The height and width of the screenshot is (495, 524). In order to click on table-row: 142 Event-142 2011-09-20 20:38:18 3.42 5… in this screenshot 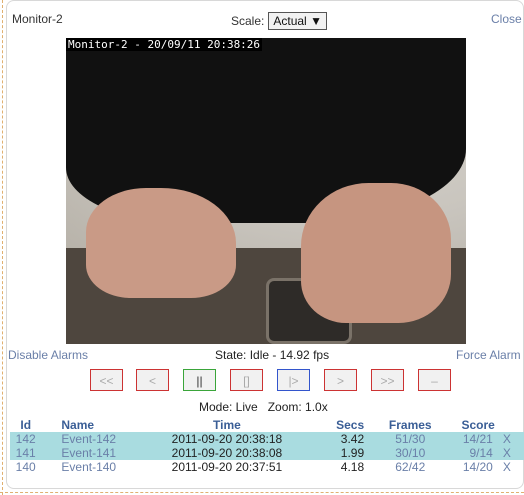, I will do `click(267, 439)`.